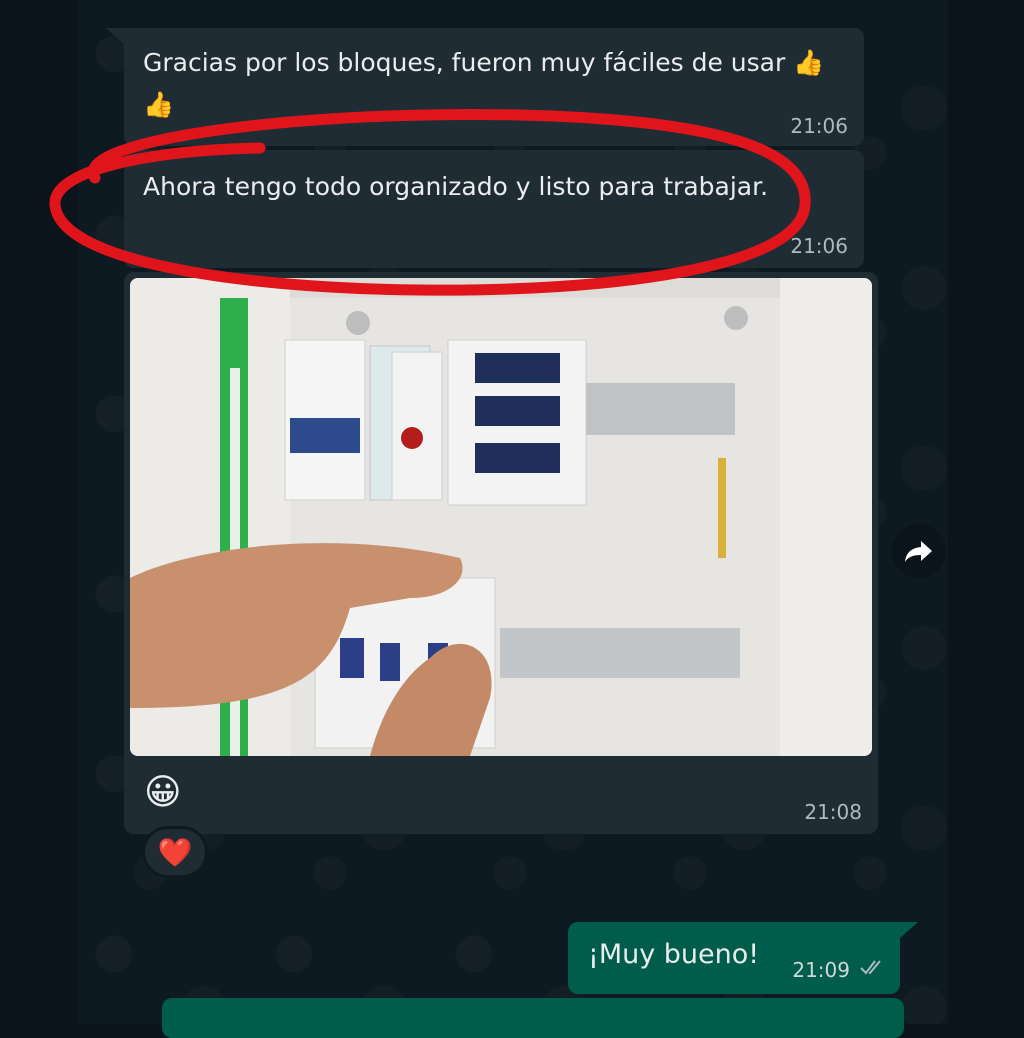  Describe the element at coordinates (821, 970) in the screenshot. I see `message-time: 21:09` at that location.